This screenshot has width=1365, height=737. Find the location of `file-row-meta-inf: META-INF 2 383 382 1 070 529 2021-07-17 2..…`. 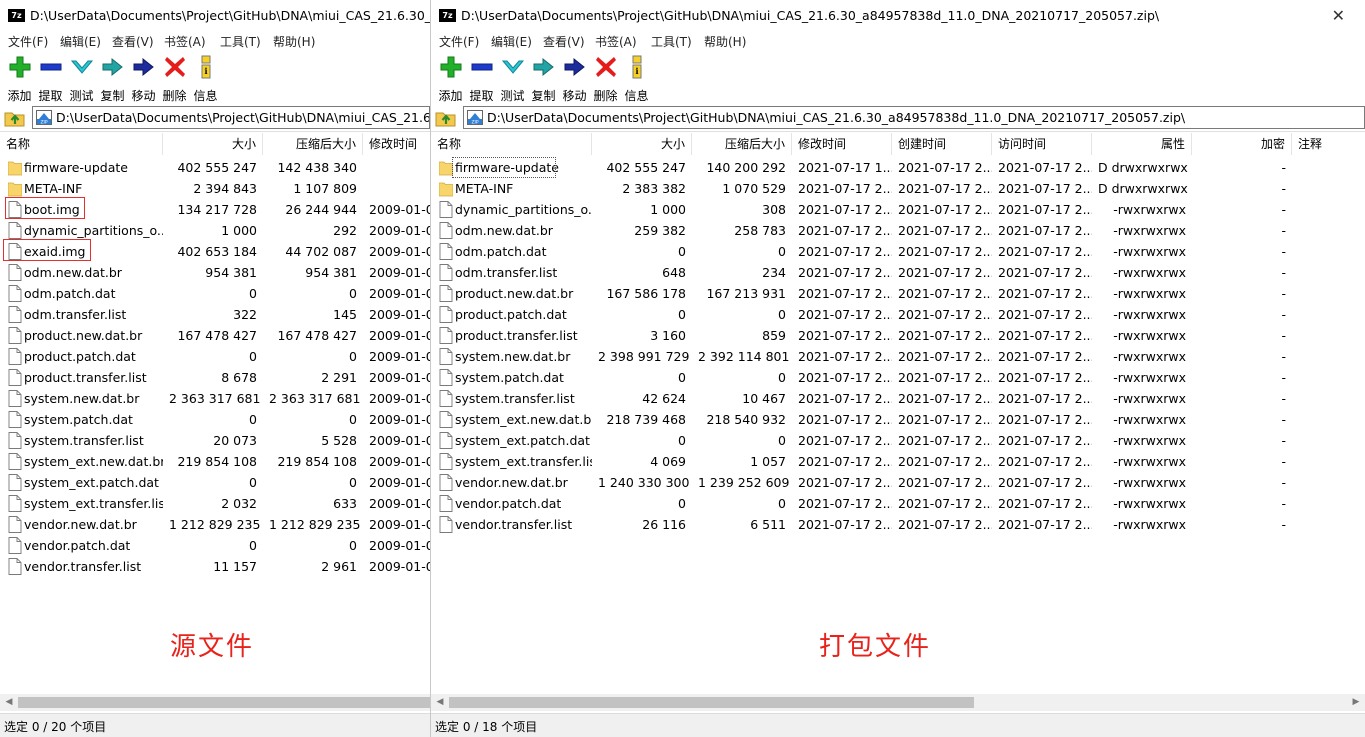

file-row-meta-inf: META-INF 2 383 382 1 070 529 2021-07-17 2..… is located at coordinates (898, 188).